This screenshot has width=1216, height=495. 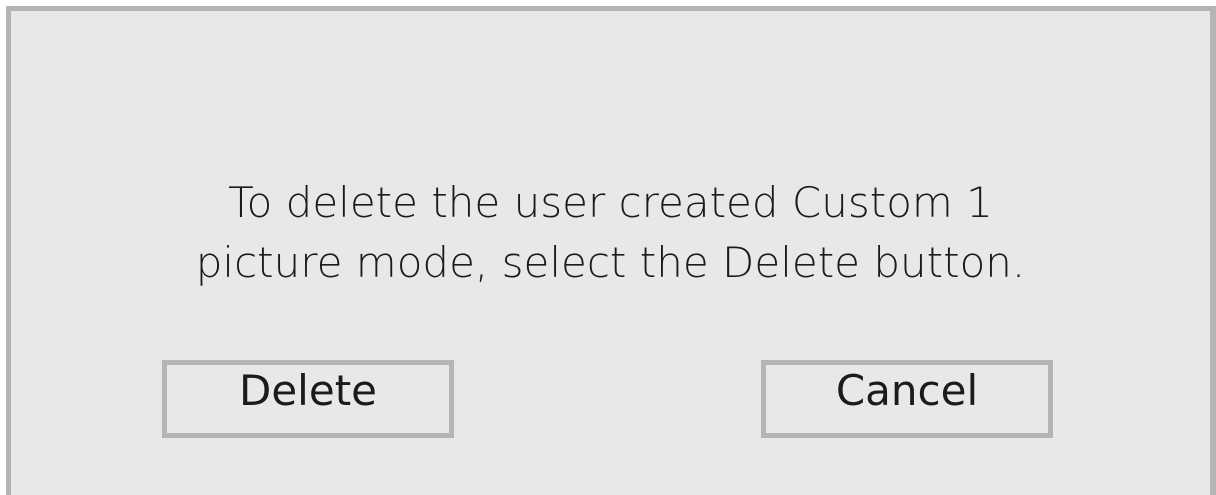 What do you see at coordinates (610, 202) in the screenshot?
I see `dialog-message-line-1: To delete the user created Custom 1` at bounding box center [610, 202].